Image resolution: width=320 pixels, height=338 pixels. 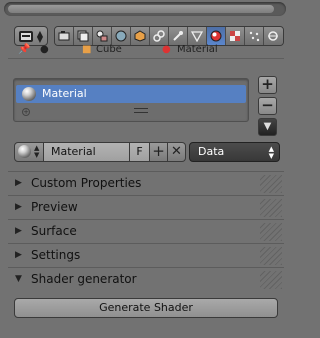 I want to click on editor-type-selector: ▲ ▼, so click(x=31, y=36).